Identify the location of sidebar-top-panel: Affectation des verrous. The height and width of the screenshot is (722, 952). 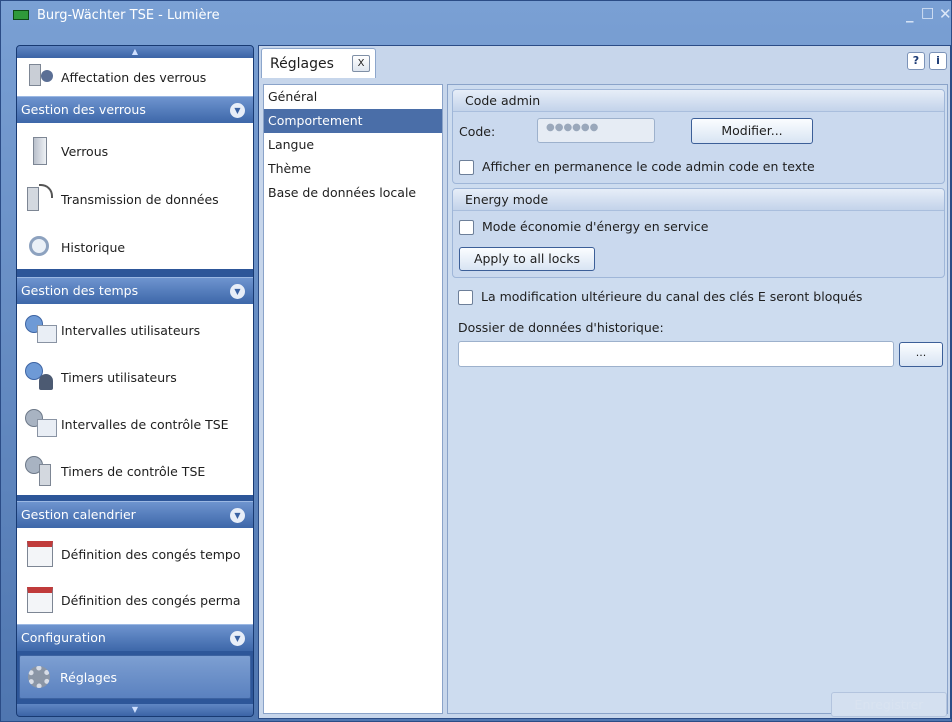
(135, 77).